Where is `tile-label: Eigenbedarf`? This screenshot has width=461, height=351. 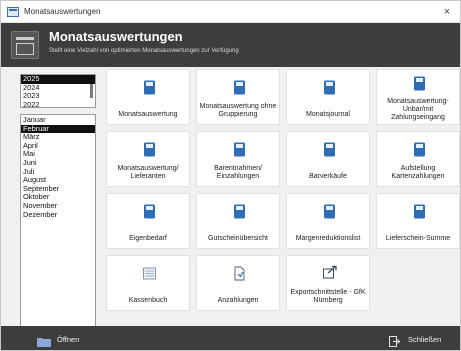 tile-label: Eigenbedarf is located at coordinates (148, 238).